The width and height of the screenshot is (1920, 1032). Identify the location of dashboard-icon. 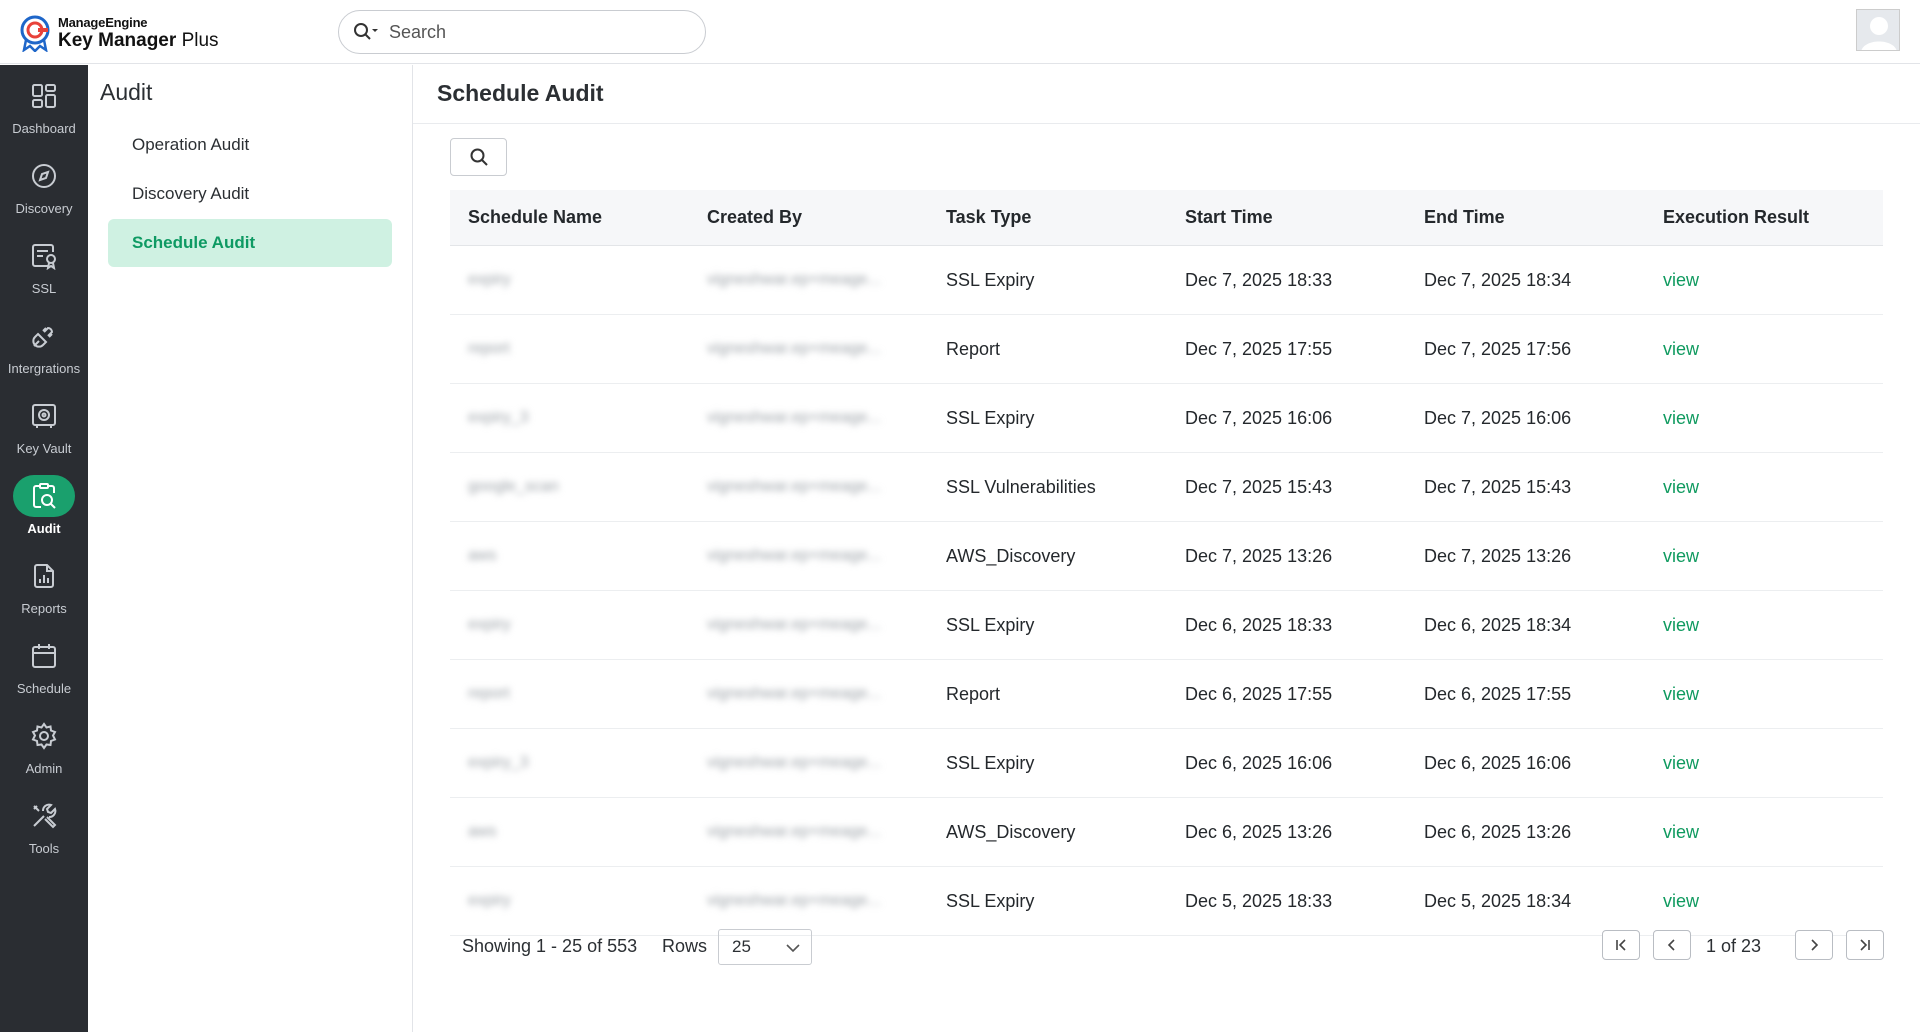
(44, 96).